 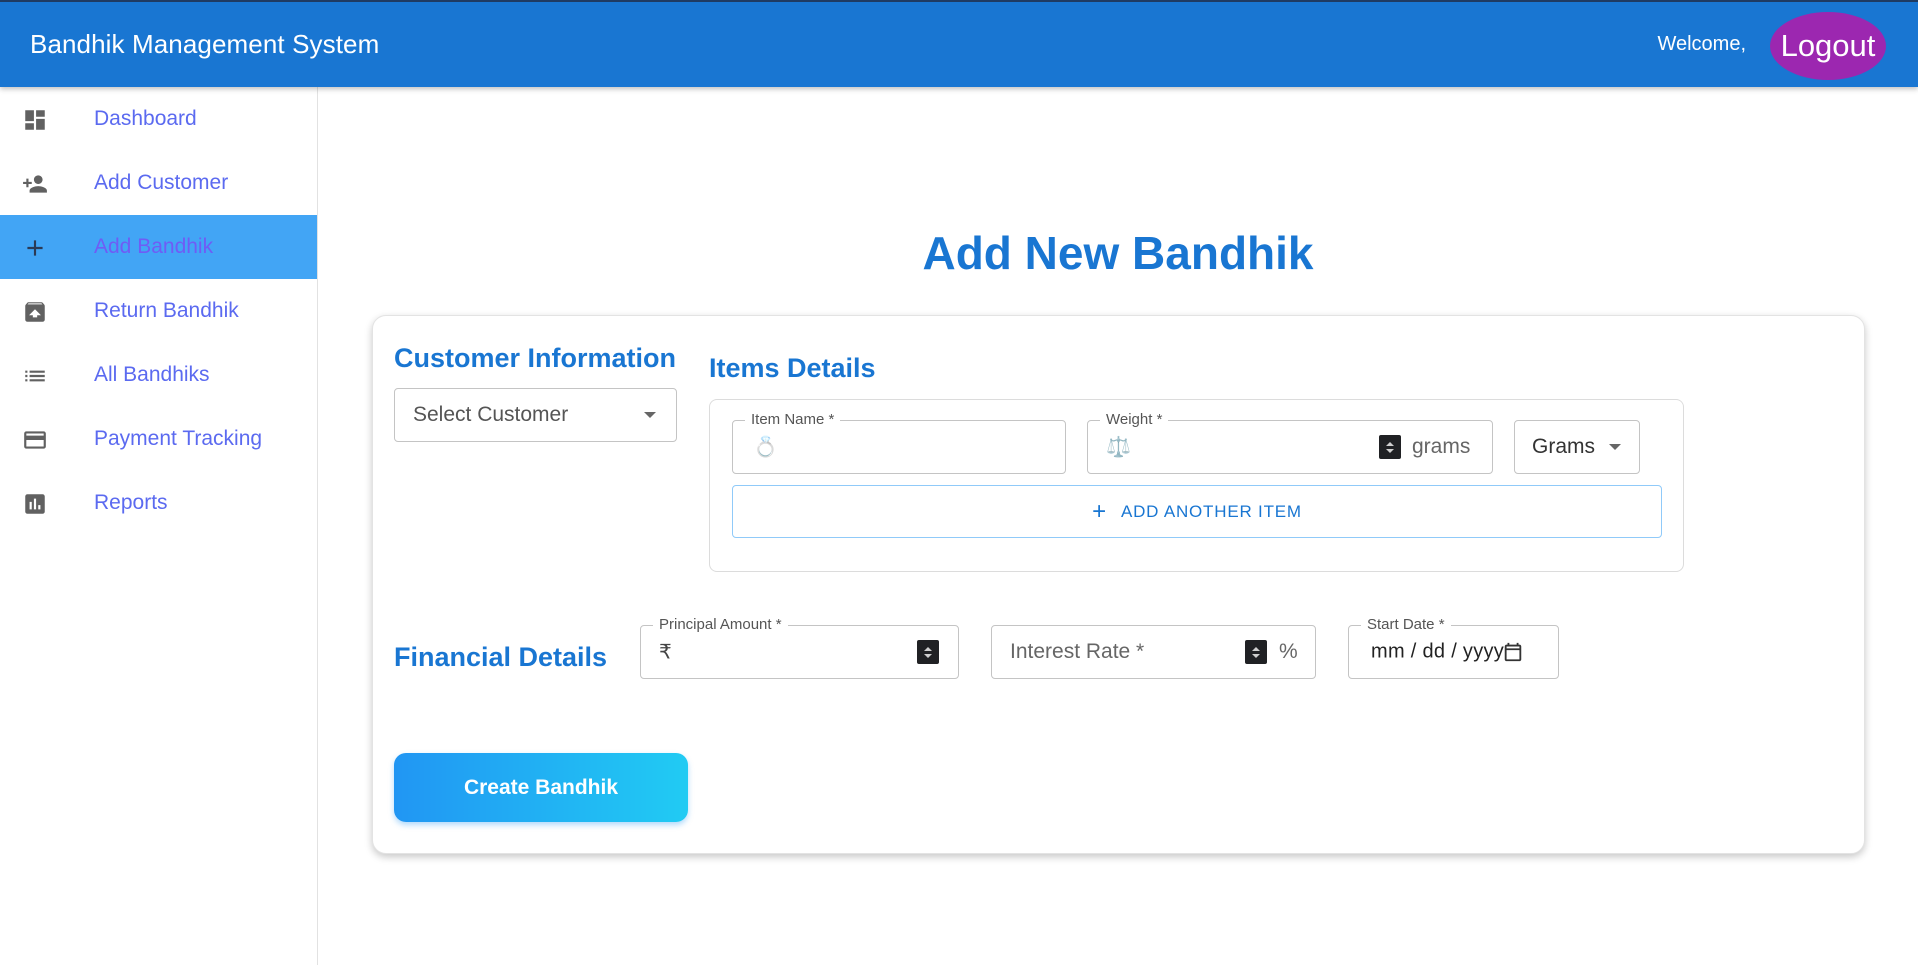 I want to click on customer-select-value: Select Customer, so click(x=491, y=414).